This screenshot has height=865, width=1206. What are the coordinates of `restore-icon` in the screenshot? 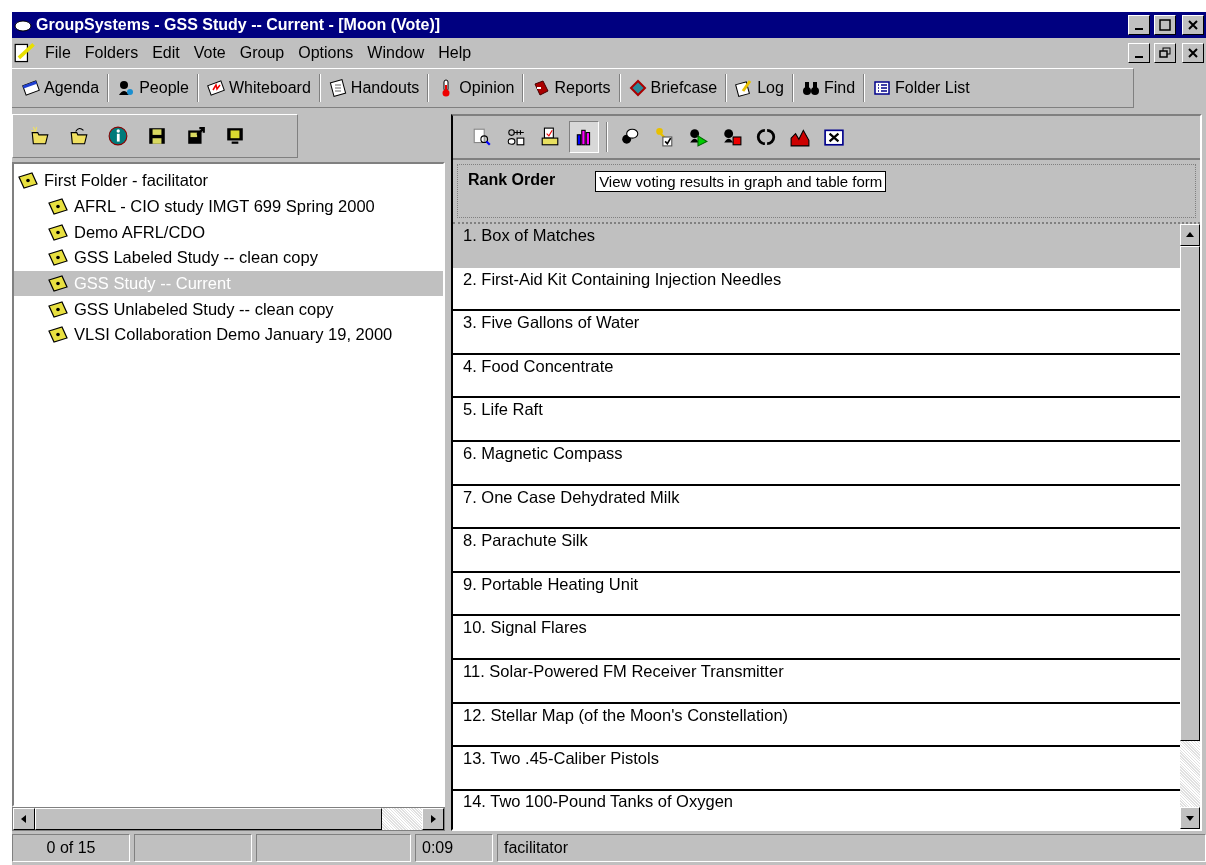 It's located at (1165, 53).